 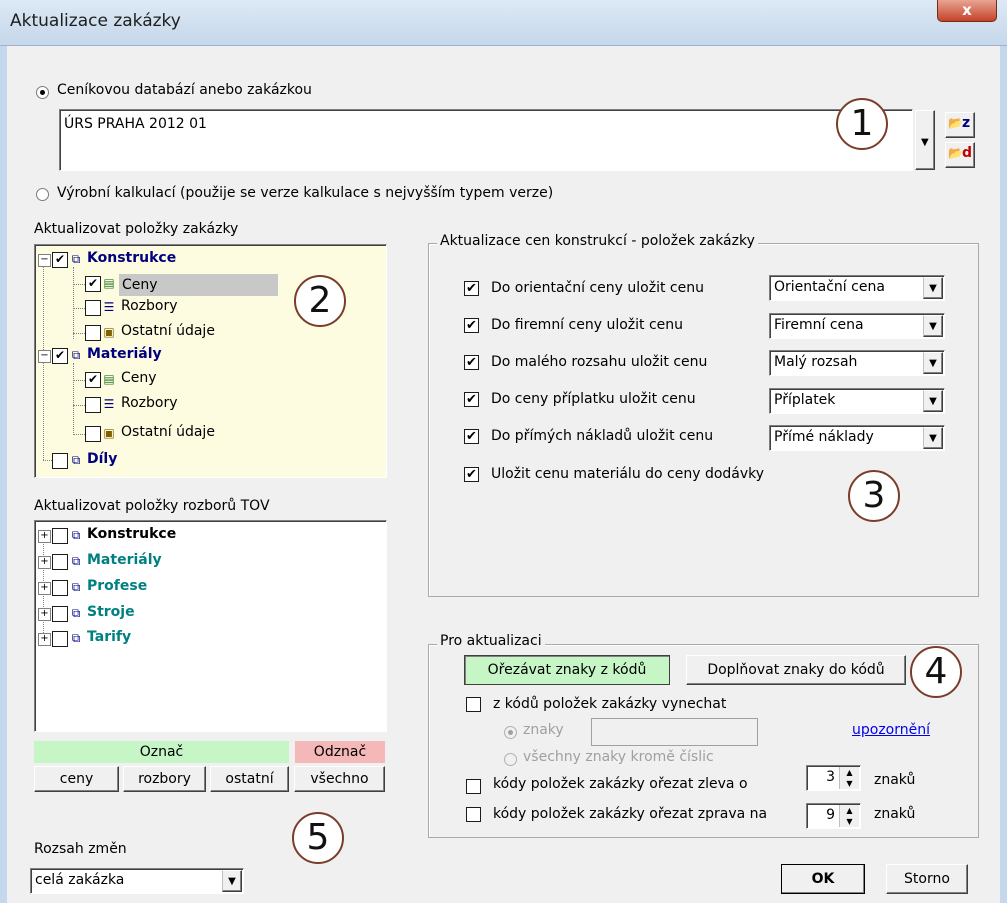 I want to click on tree1-item-ceny: Ceny, so click(x=139, y=378).